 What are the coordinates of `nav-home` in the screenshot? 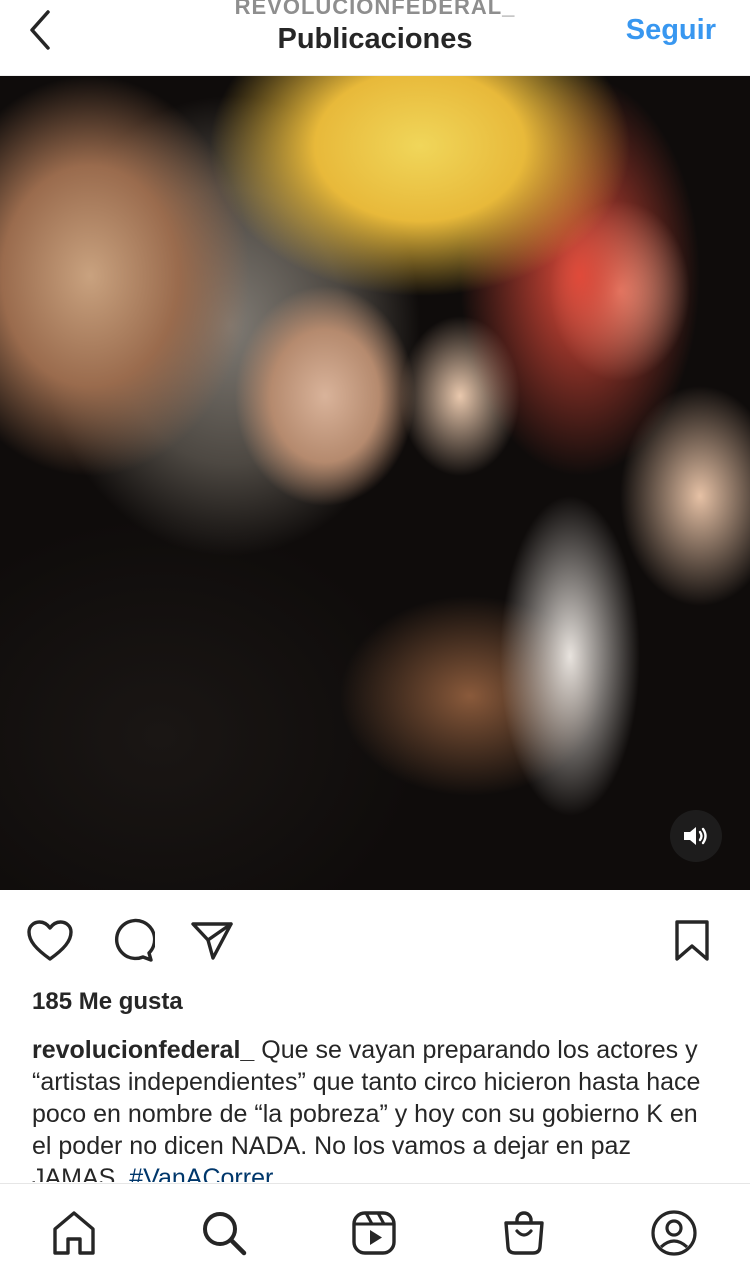 It's located at (74, 1233).